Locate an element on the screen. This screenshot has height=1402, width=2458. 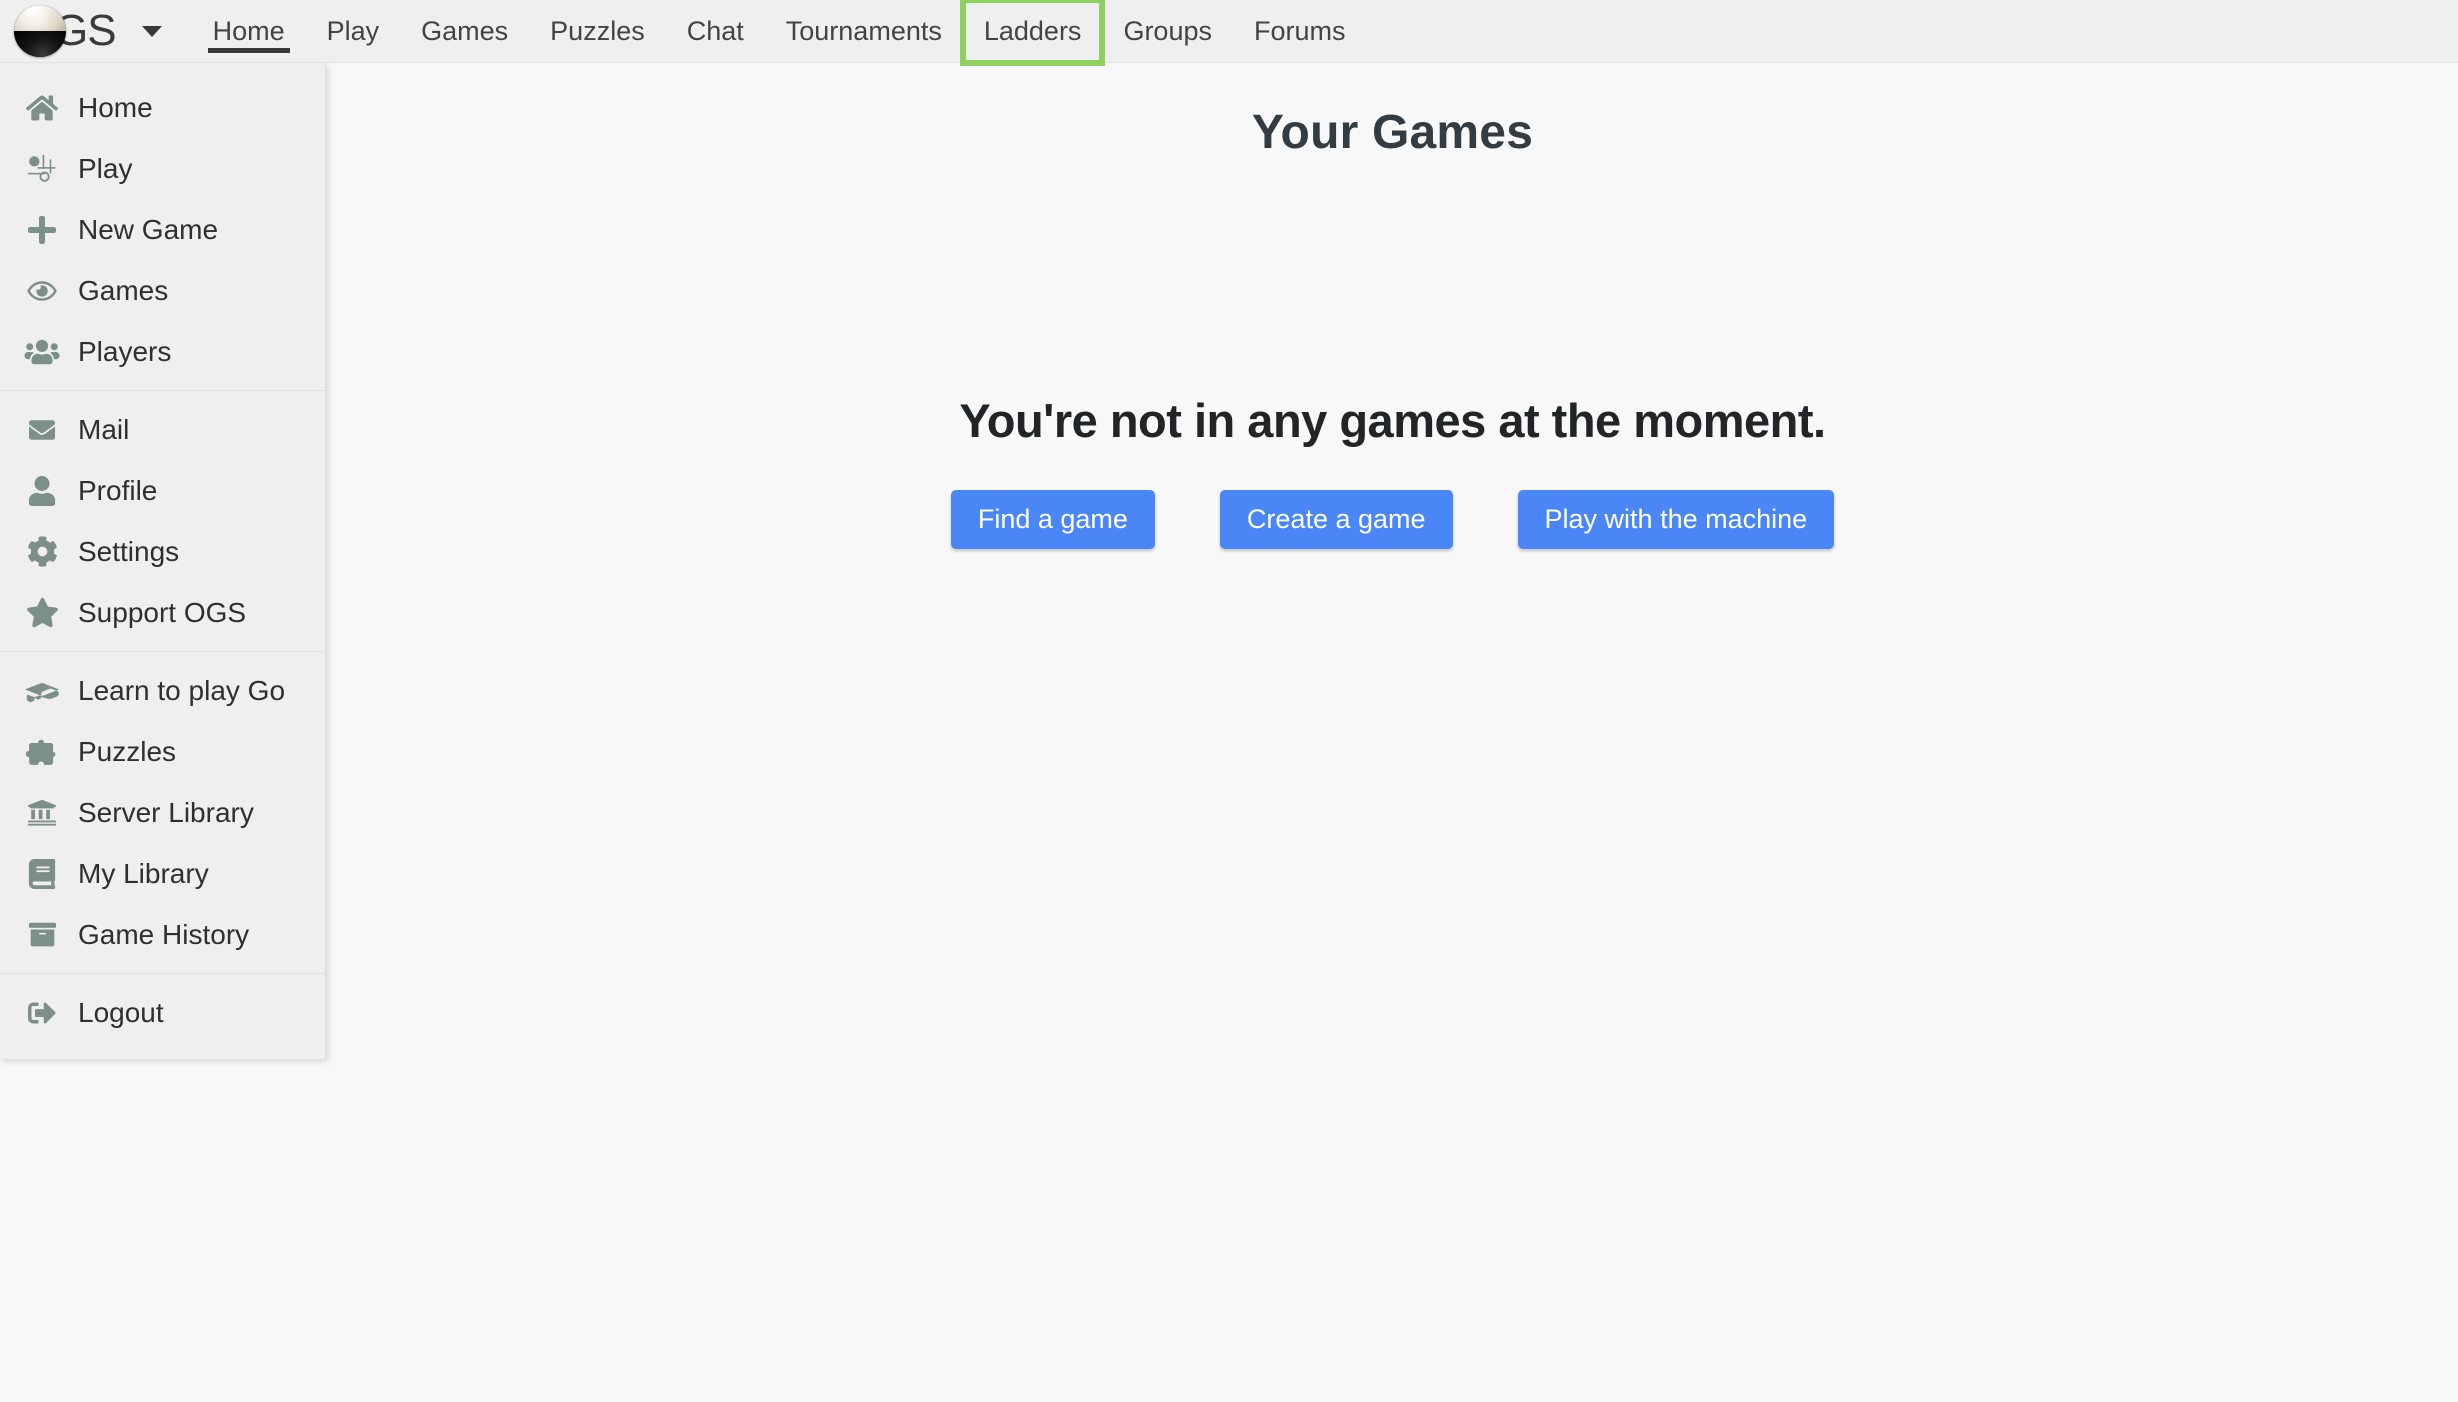
sidebar-item-players: Players is located at coordinates (162, 351).